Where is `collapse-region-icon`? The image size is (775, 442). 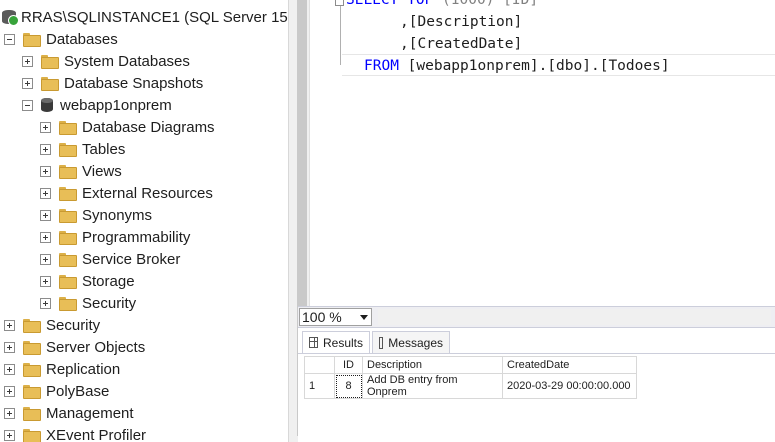 collapse-region-icon is located at coordinates (339, 3).